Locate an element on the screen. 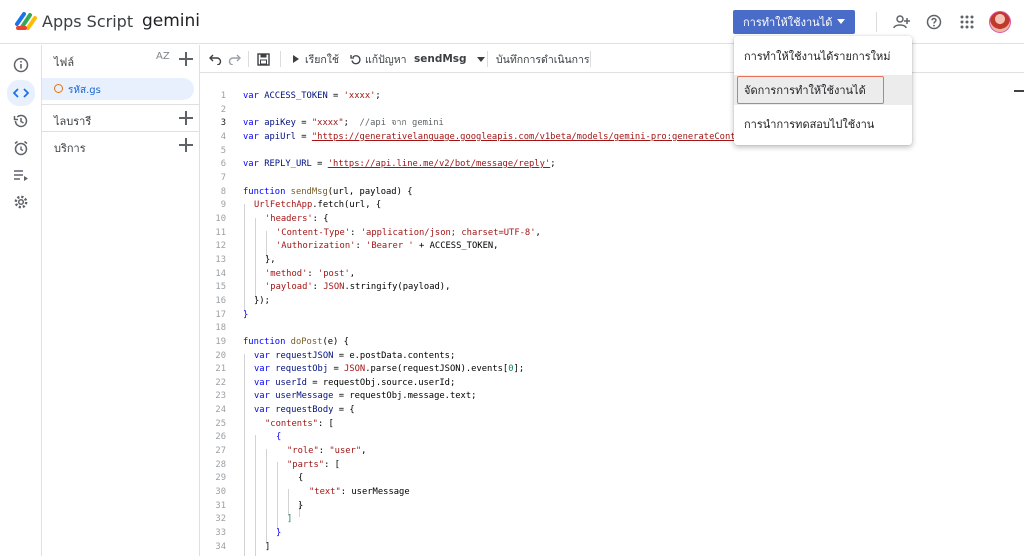 This screenshot has width=1024, height=556. code-line: 26{ is located at coordinates (612, 438).